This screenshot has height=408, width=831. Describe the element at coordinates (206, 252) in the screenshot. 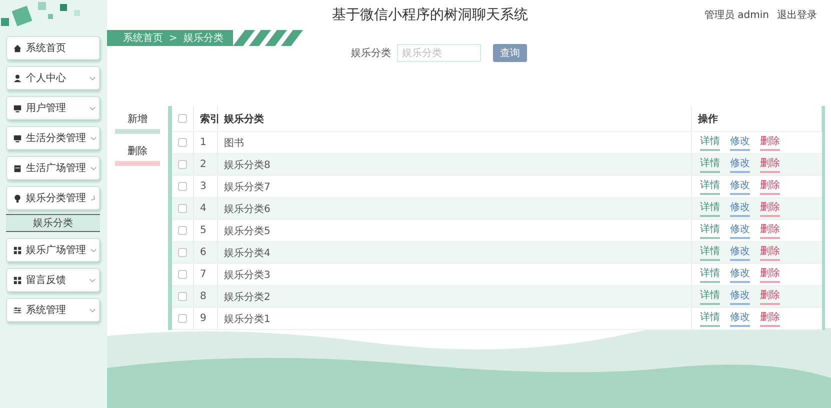

I see `table-cell: 6` at that location.